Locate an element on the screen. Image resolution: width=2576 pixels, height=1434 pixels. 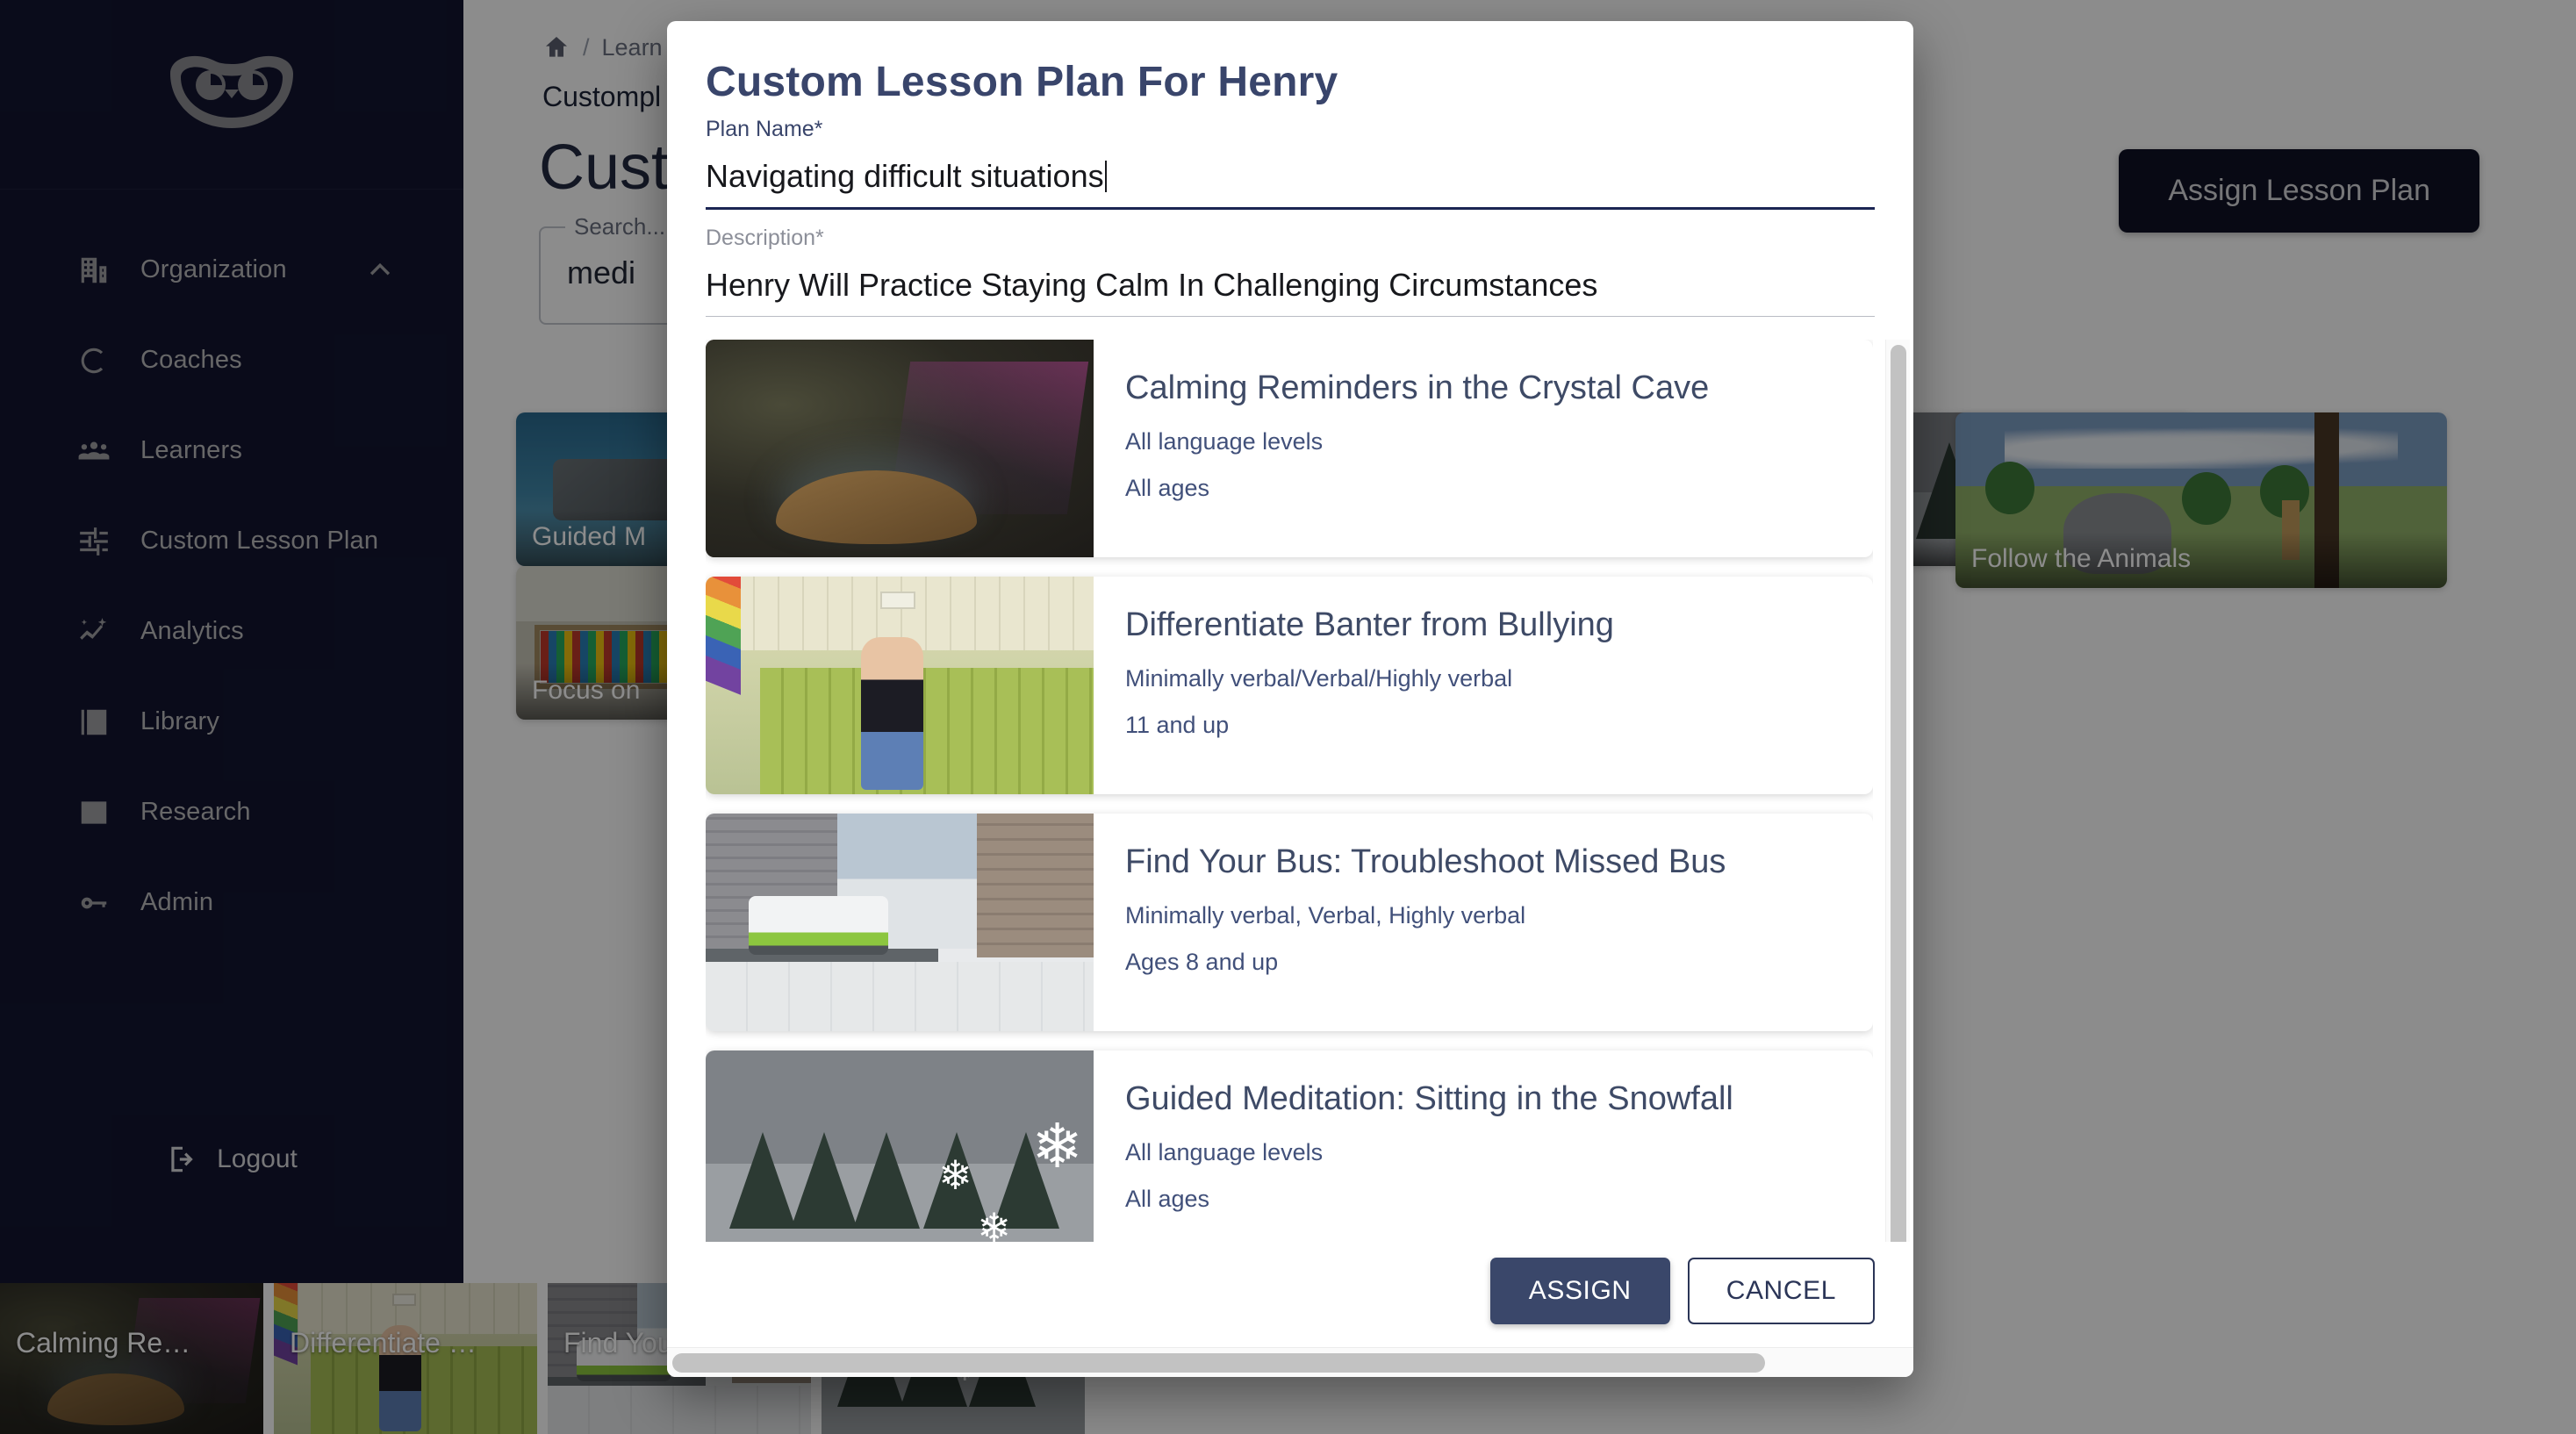
plan-name-label: Plan Name* is located at coordinates (764, 129).